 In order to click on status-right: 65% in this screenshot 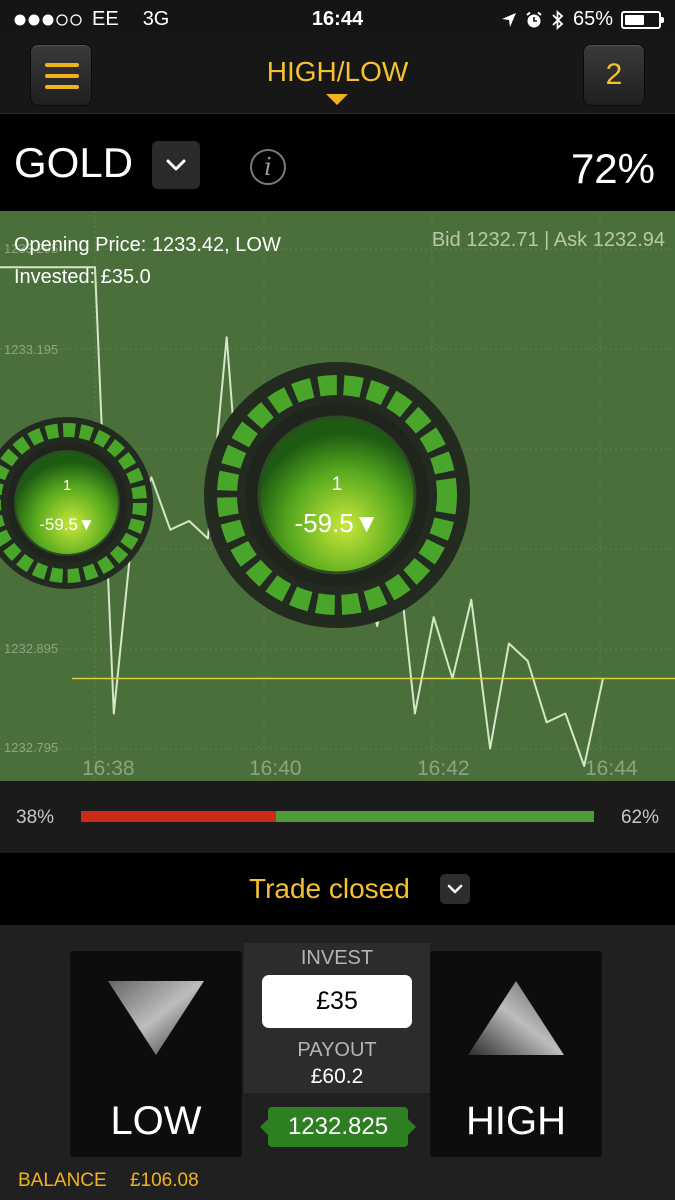, I will do `click(582, 19)`.